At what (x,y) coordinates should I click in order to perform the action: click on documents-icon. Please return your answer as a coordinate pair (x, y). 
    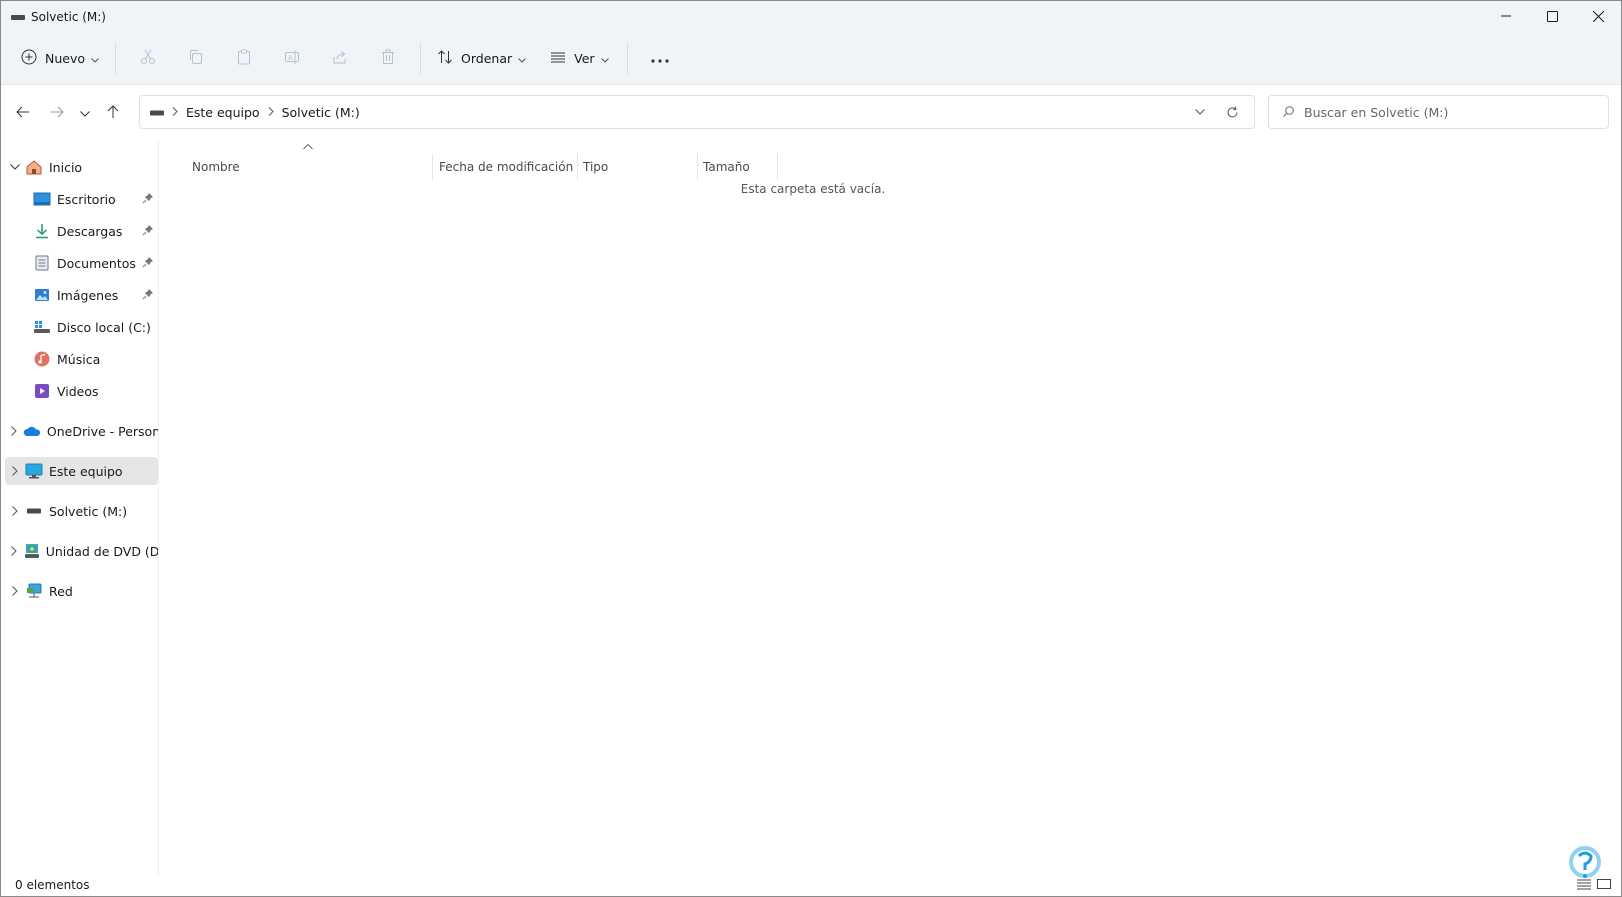
    Looking at the image, I should click on (42, 263).